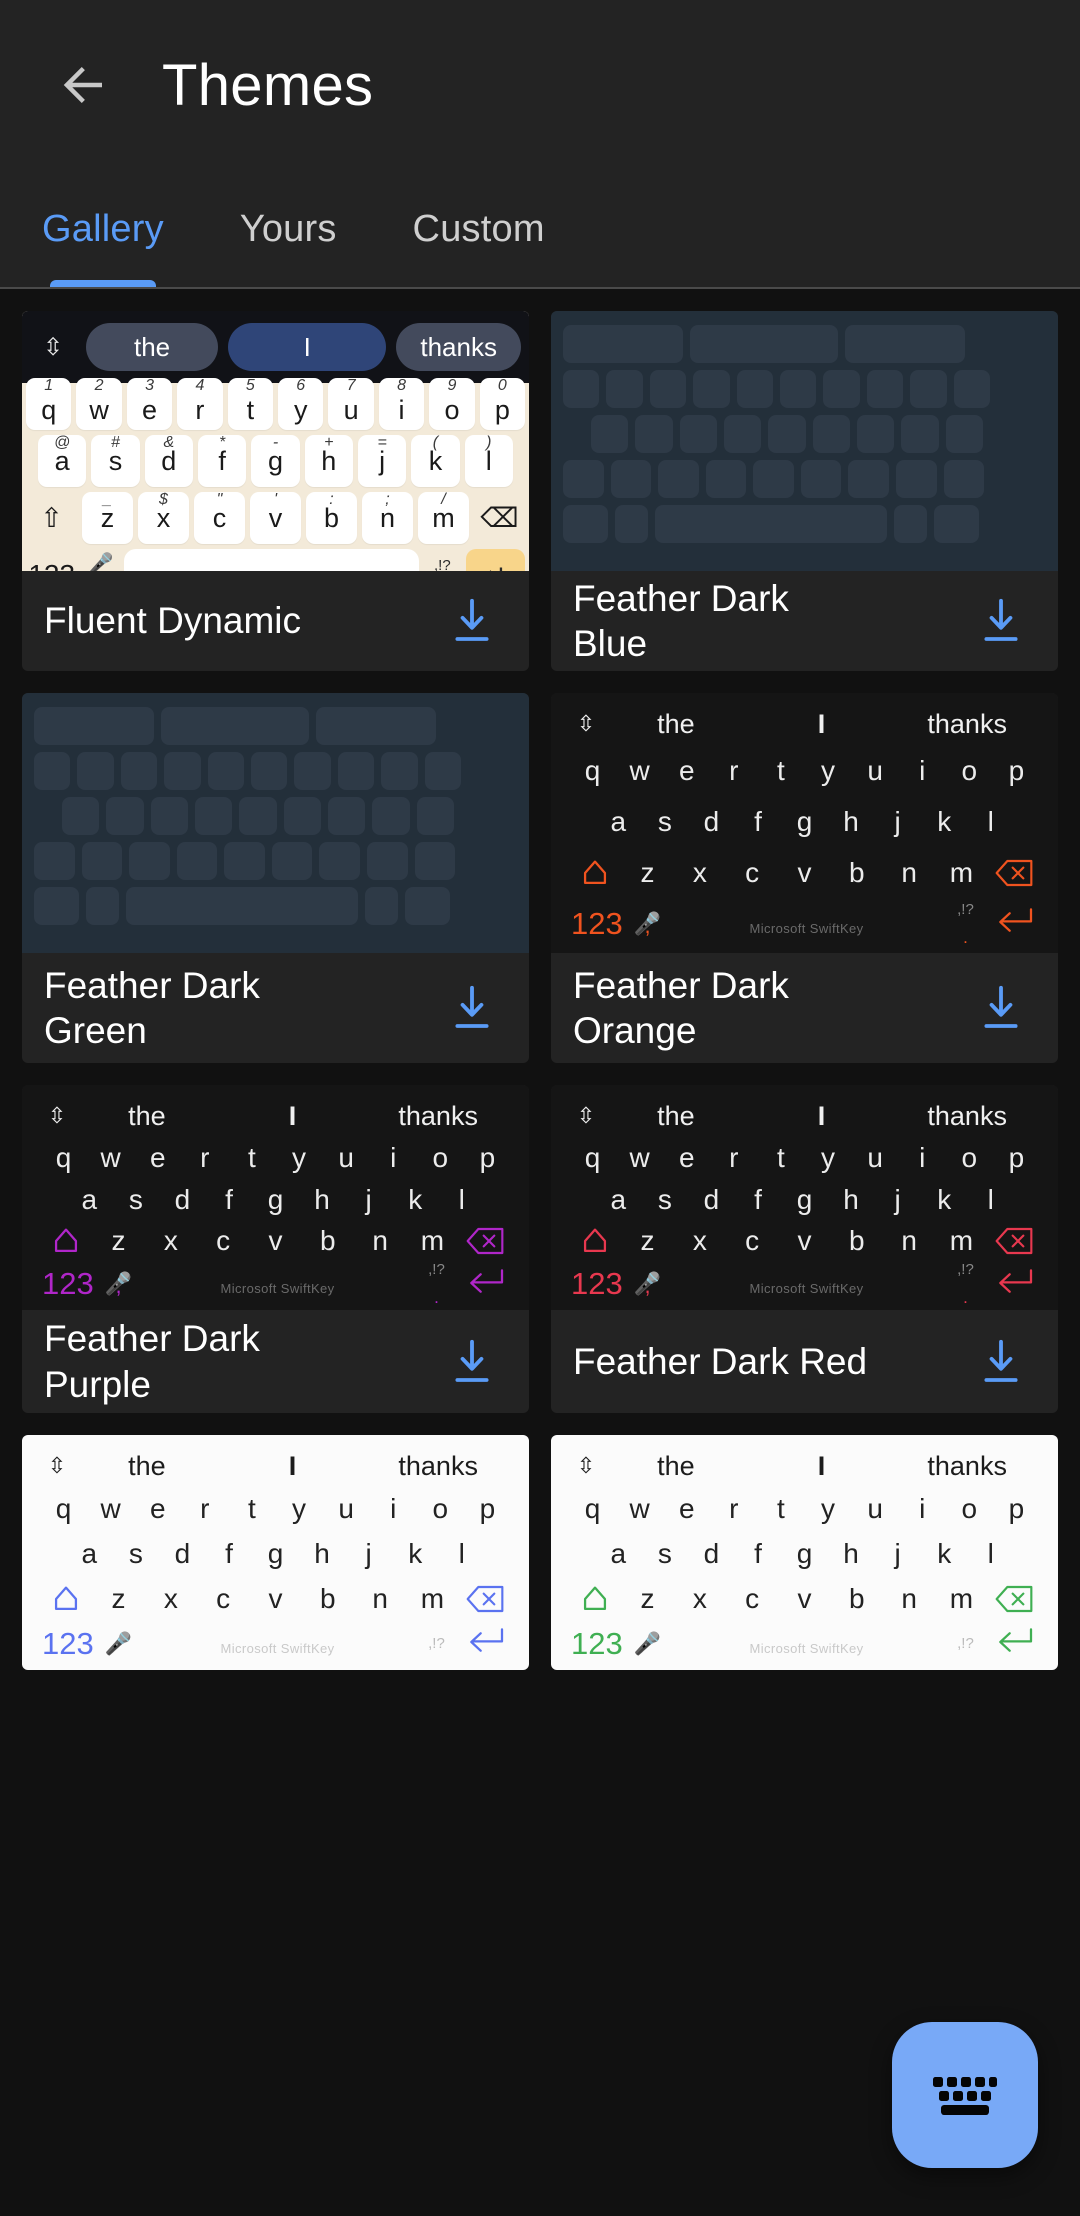 The width and height of the screenshot is (1080, 2216). What do you see at coordinates (1015, 1284) in the screenshot?
I see `enter-icon` at bounding box center [1015, 1284].